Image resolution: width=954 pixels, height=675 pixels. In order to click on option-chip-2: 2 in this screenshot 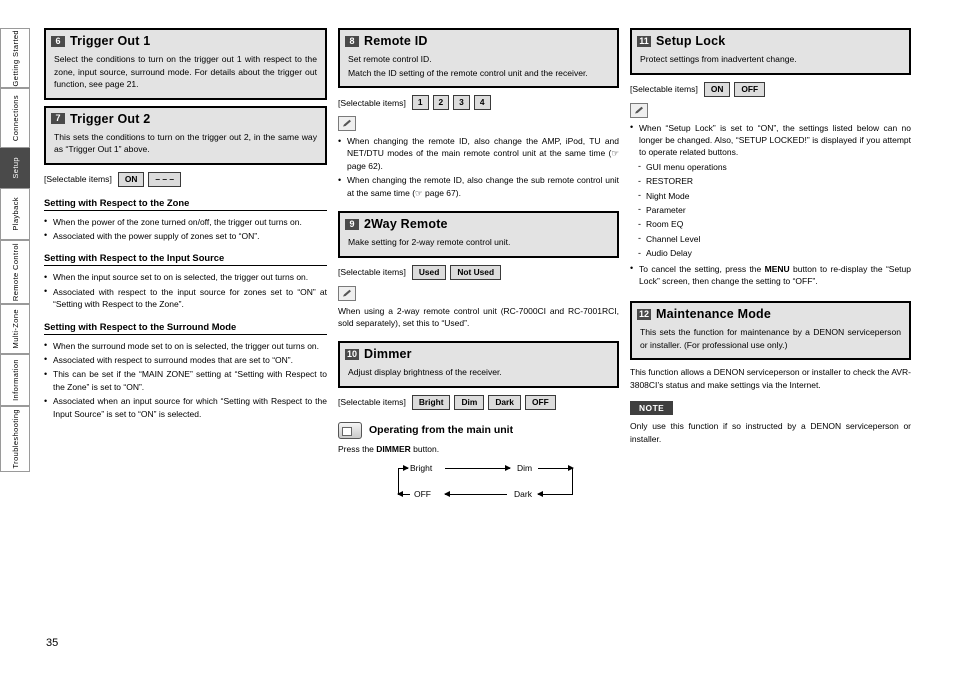, I will do `click(441, 102)`.